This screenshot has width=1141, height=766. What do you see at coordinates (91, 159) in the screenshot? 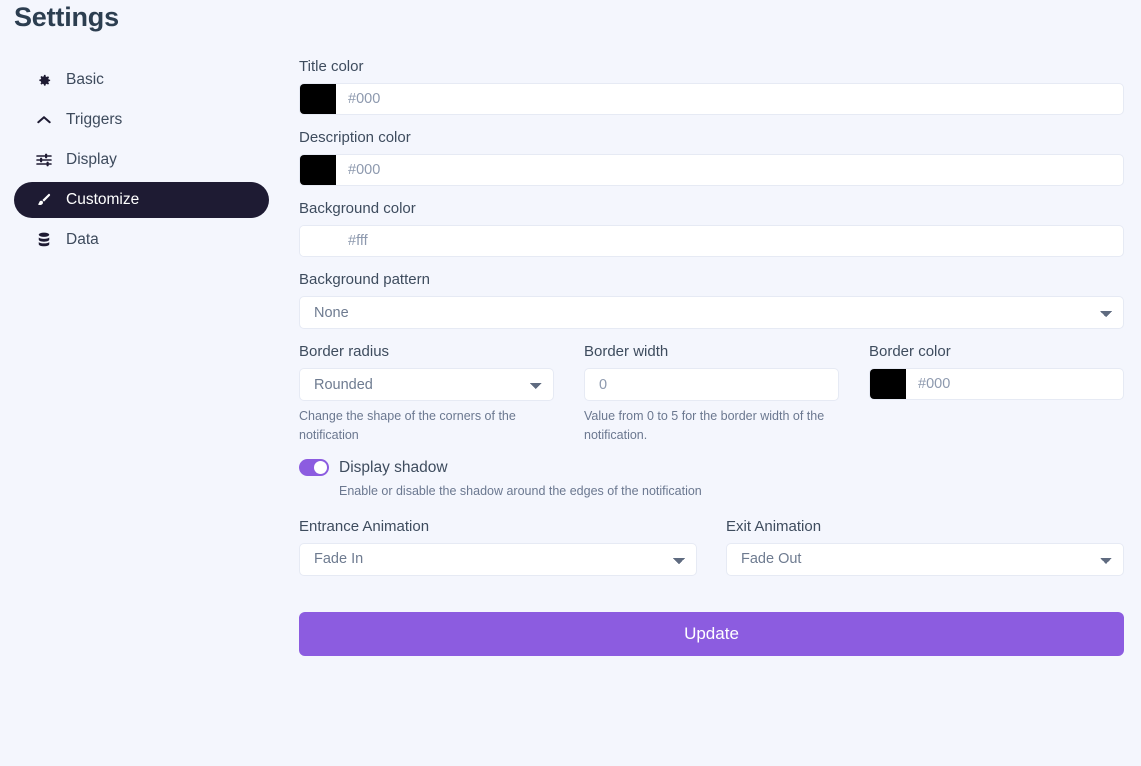
I see `sidebar-item-label: Display` at bounding box center [91, 159].